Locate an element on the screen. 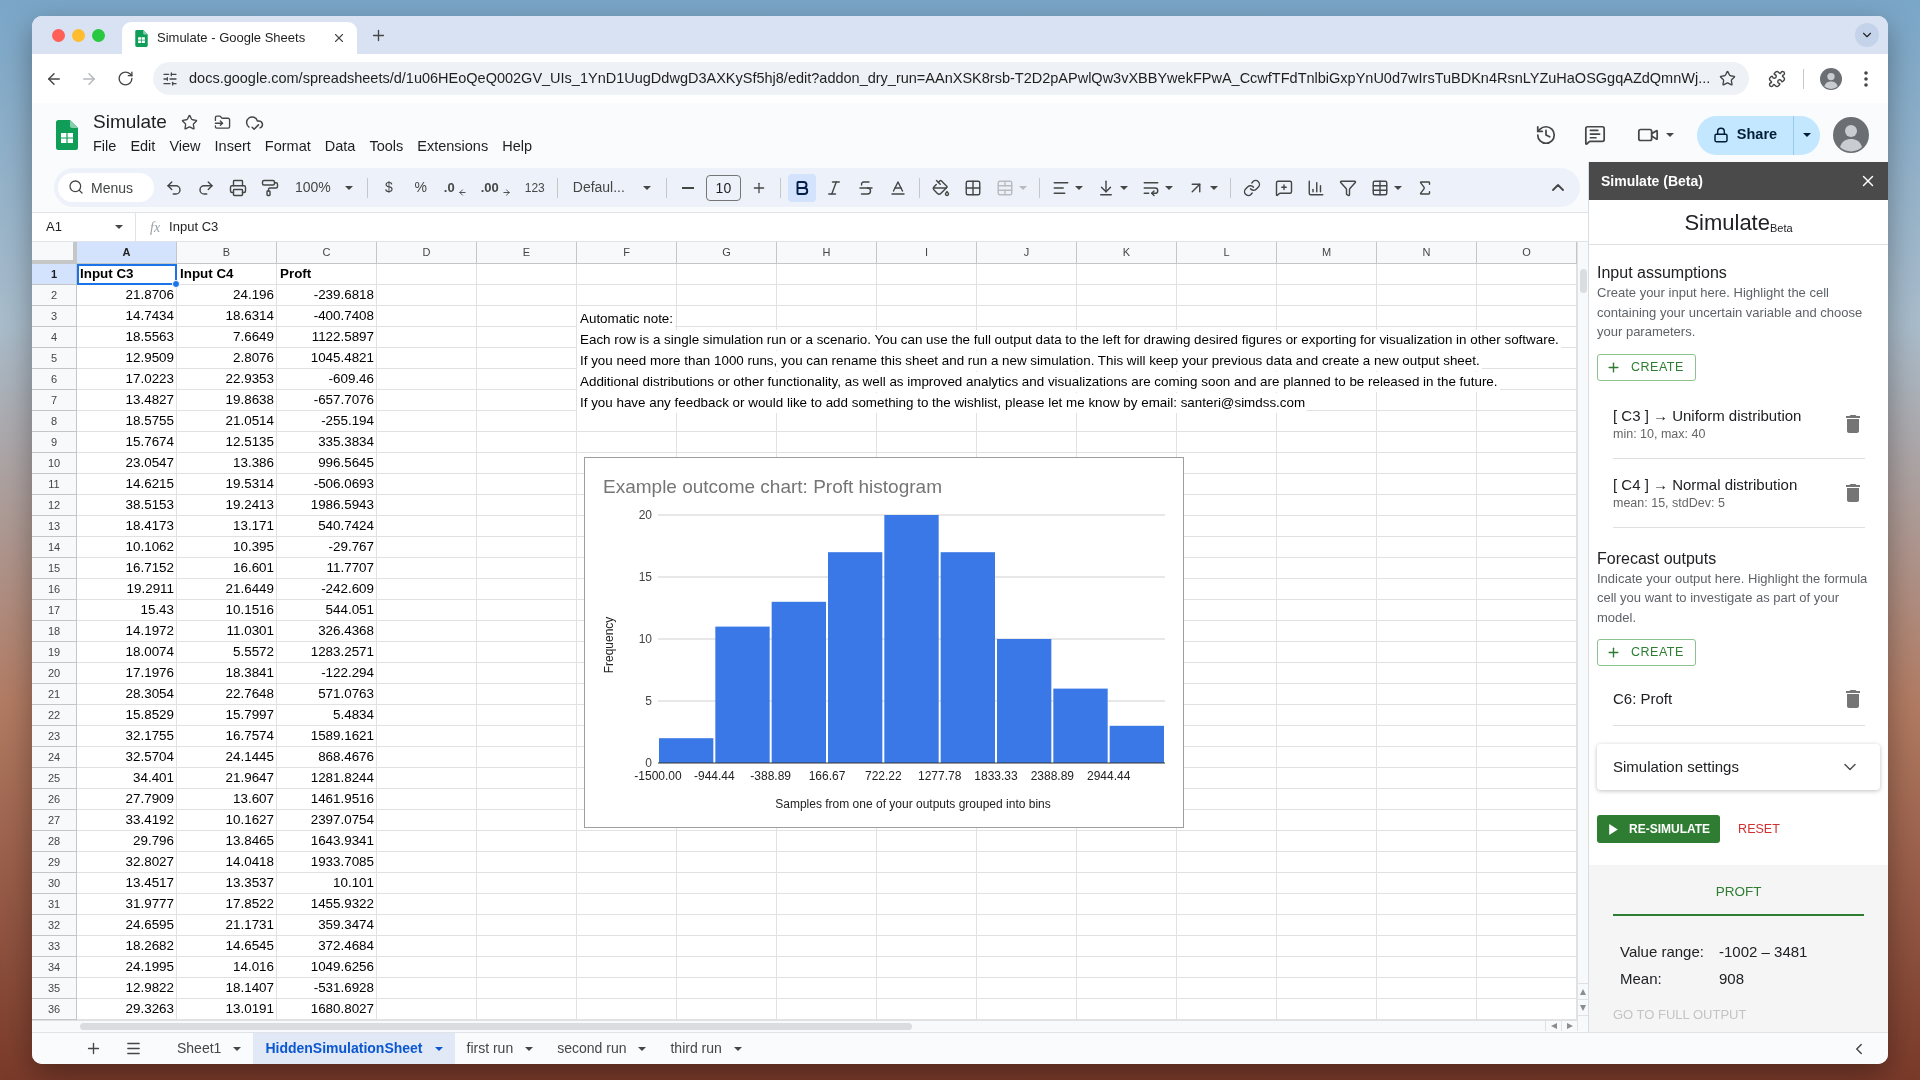 The image size is (1920, 1080). re-simulate-button: RE-SIMULATE is located at coordinates (1659, 829).